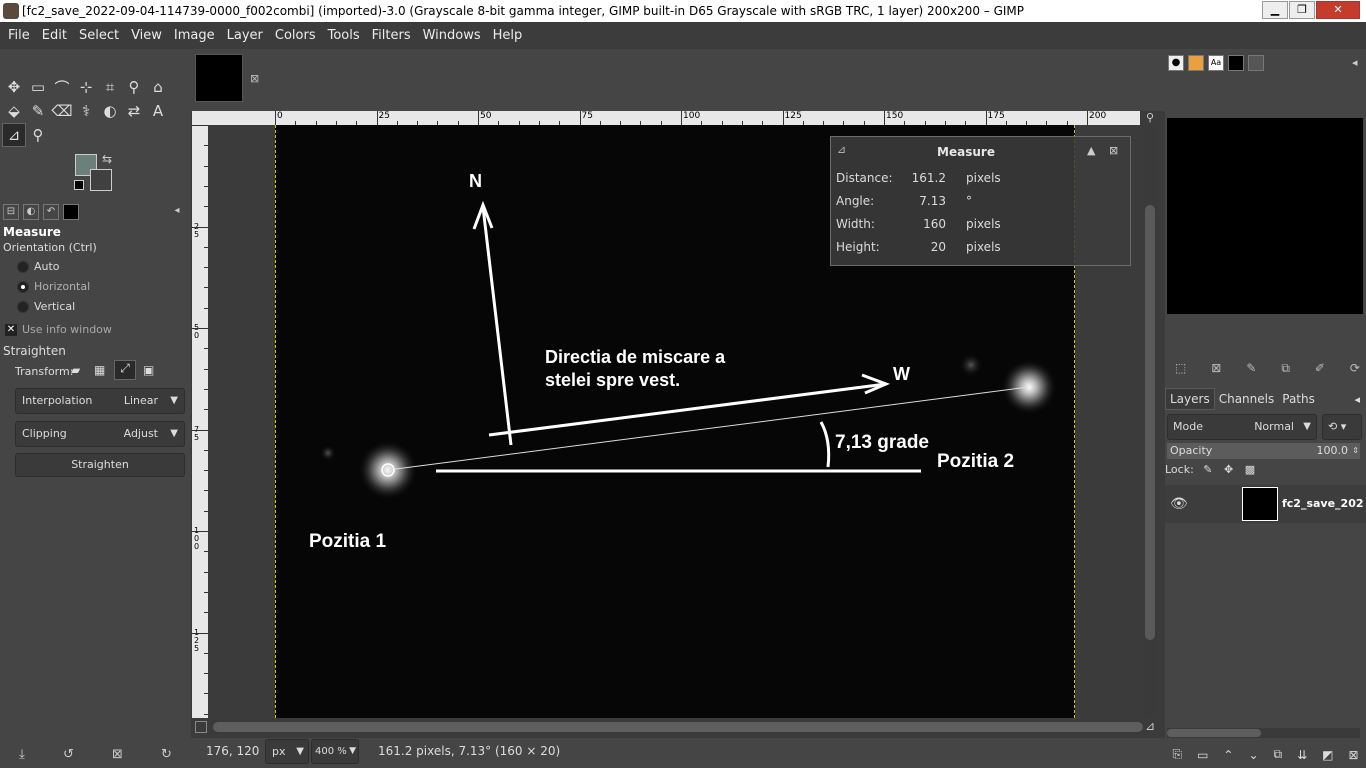  Describe the element at coordinates (1091, 150) in the screenshot. I see `detach-icon: ▲` at that location.